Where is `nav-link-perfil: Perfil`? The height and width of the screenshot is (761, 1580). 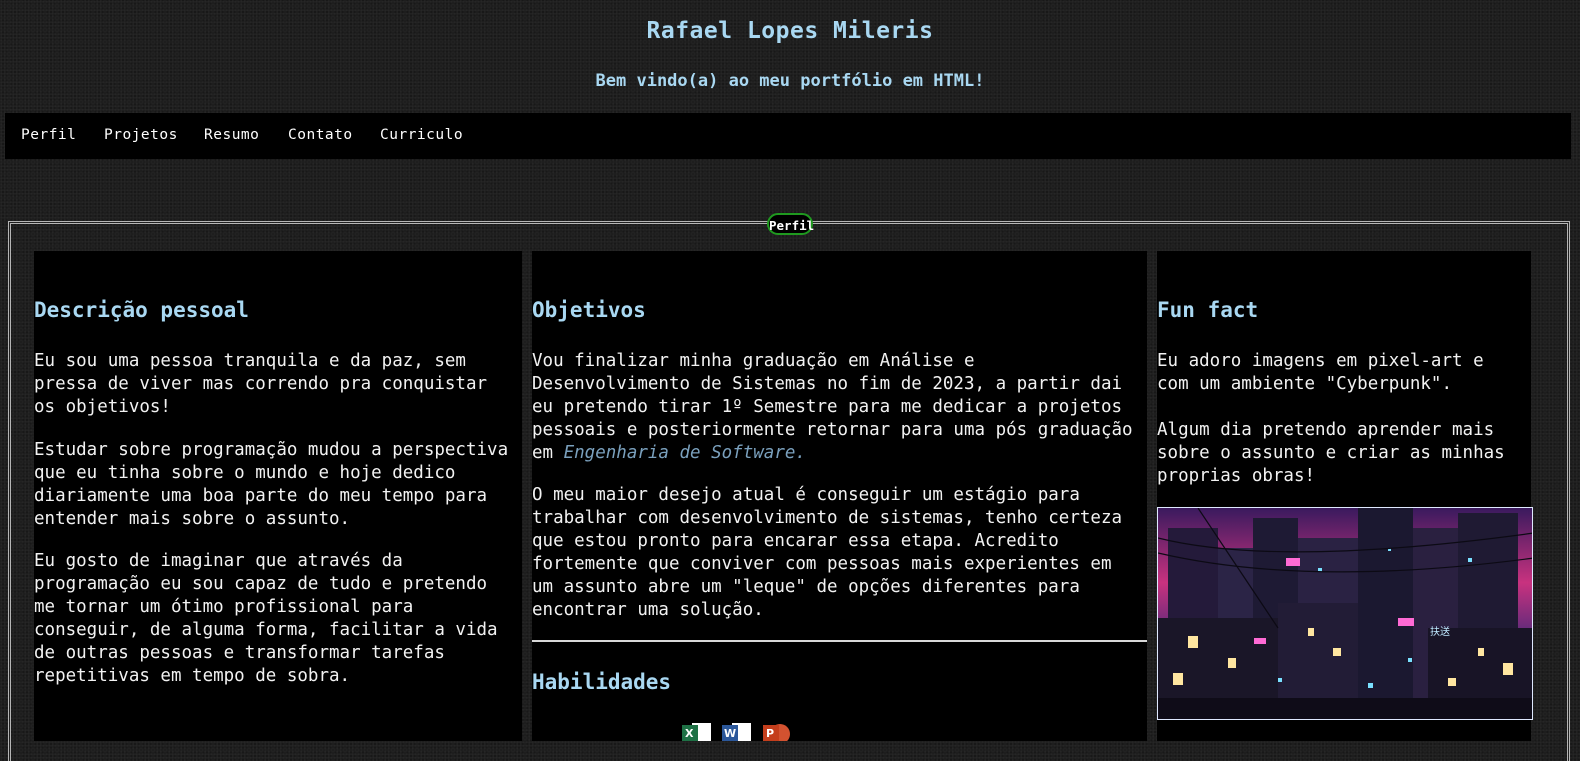 nav-link-perfil: Perfil is located at coordinates (48, 135).